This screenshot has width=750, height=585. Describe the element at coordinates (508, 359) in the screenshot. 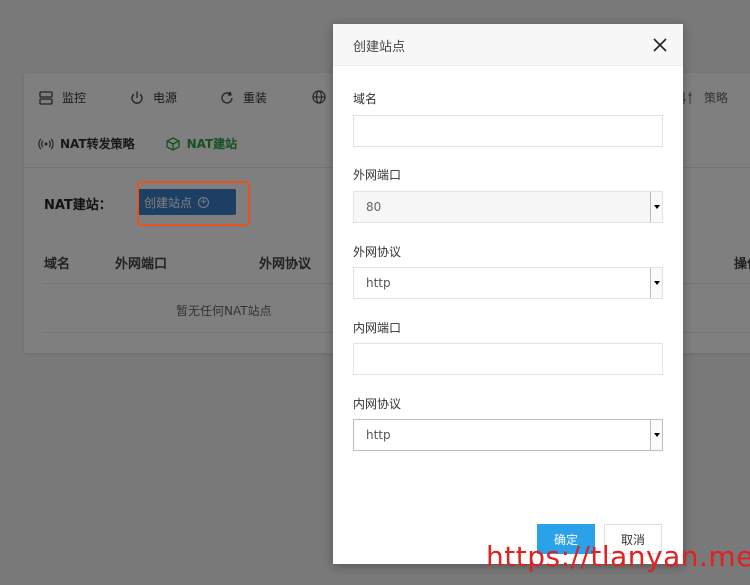

I see `int-port-input` at that location.